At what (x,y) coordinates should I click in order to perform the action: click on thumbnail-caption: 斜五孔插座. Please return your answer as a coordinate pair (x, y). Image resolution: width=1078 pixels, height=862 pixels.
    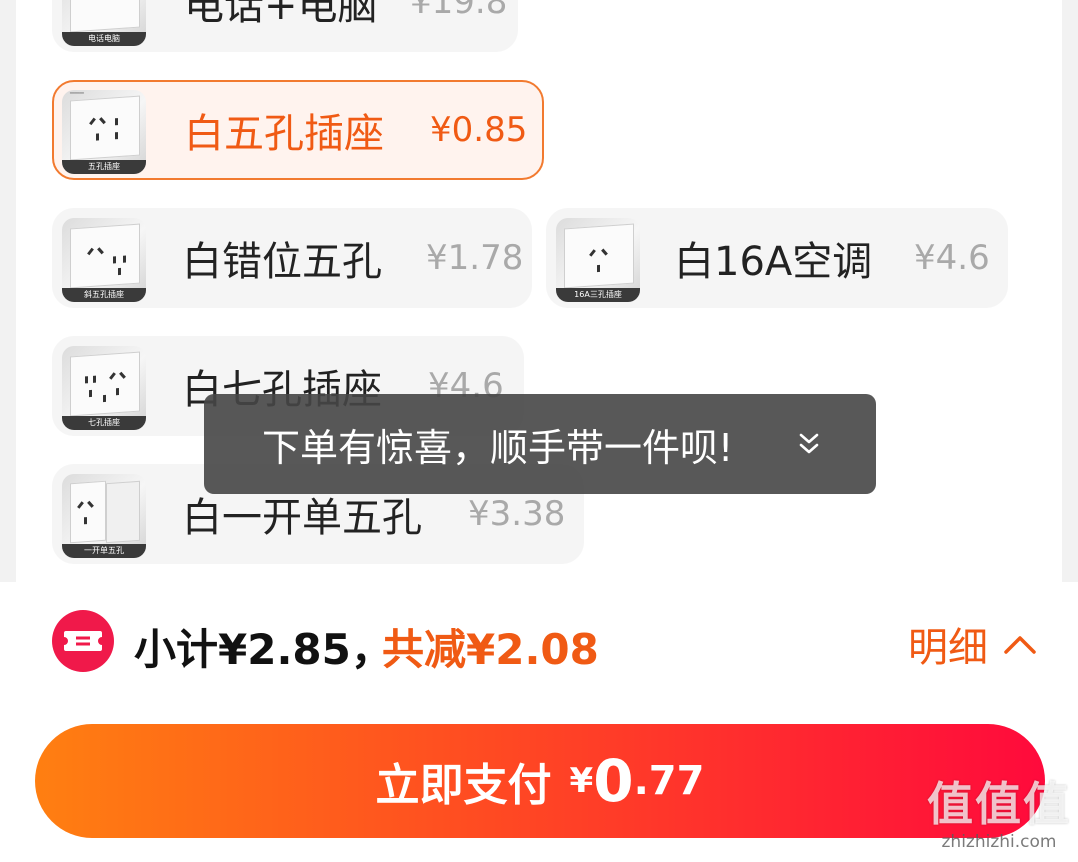
    Looking at the image, I should click on (104, 295).